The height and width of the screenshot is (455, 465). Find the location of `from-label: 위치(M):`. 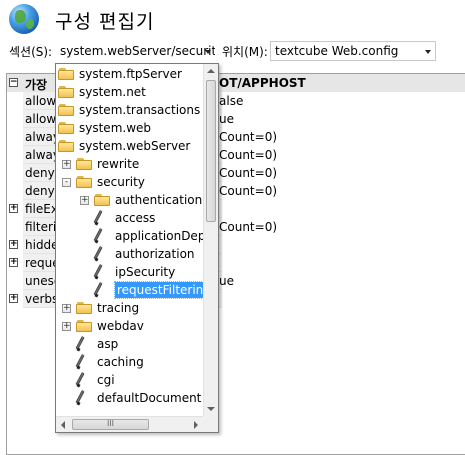

from-label: 위치(M): is located at coordinates (245, 52).